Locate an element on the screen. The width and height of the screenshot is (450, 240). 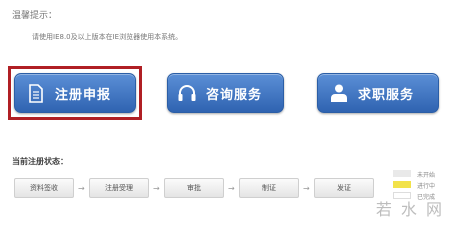
legend-label-not-started: 未开始 is located at coordinates (426, 175).